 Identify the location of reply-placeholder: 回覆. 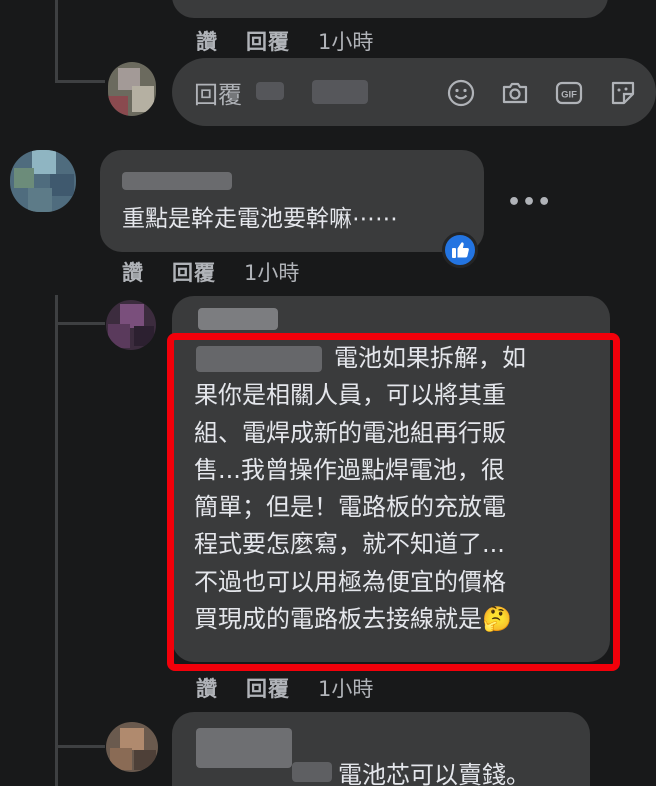
(218, 95).